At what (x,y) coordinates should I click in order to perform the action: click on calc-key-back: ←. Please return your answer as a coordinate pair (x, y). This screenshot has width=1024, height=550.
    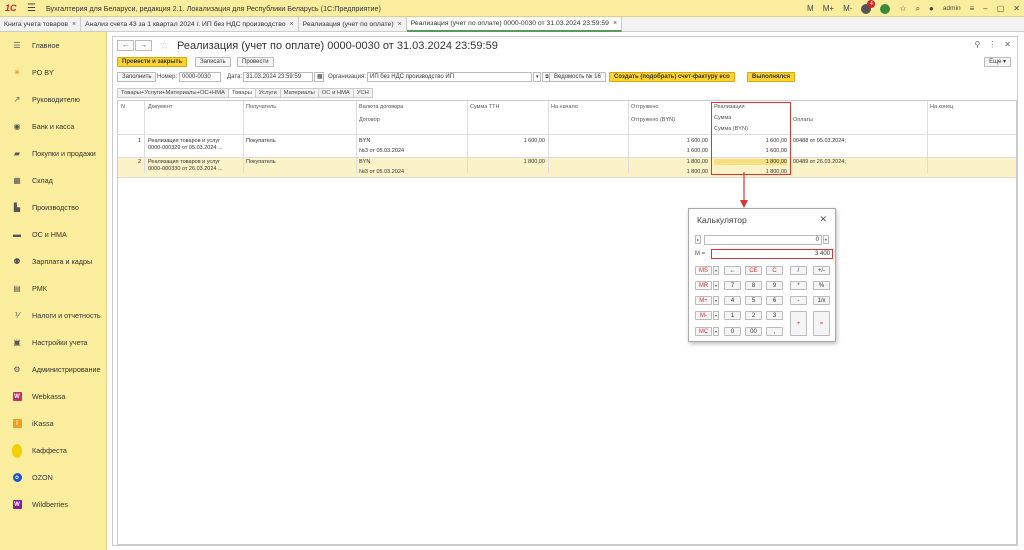
    Looking at the image, I should click on (732, 270).